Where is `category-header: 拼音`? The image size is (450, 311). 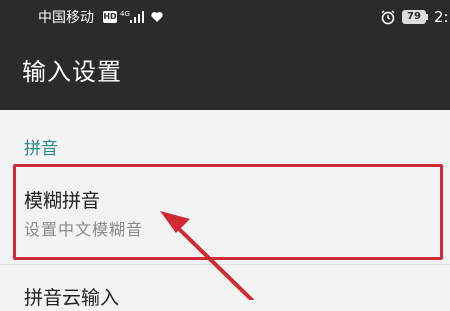 category-header: 拼音 is located at coordinates (41, 149).